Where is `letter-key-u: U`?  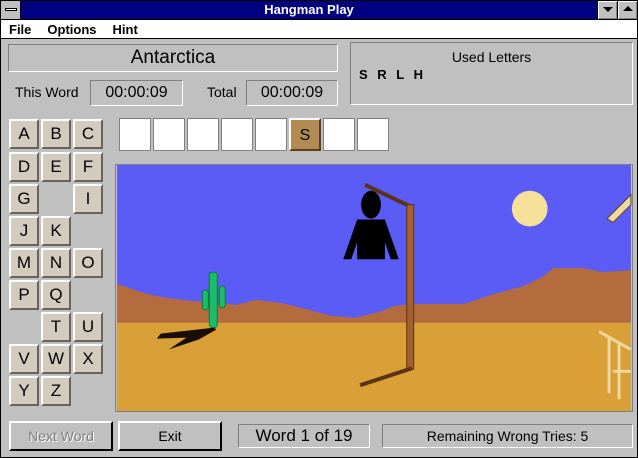 letter-key-u: U is located at coordinates (88, 327).